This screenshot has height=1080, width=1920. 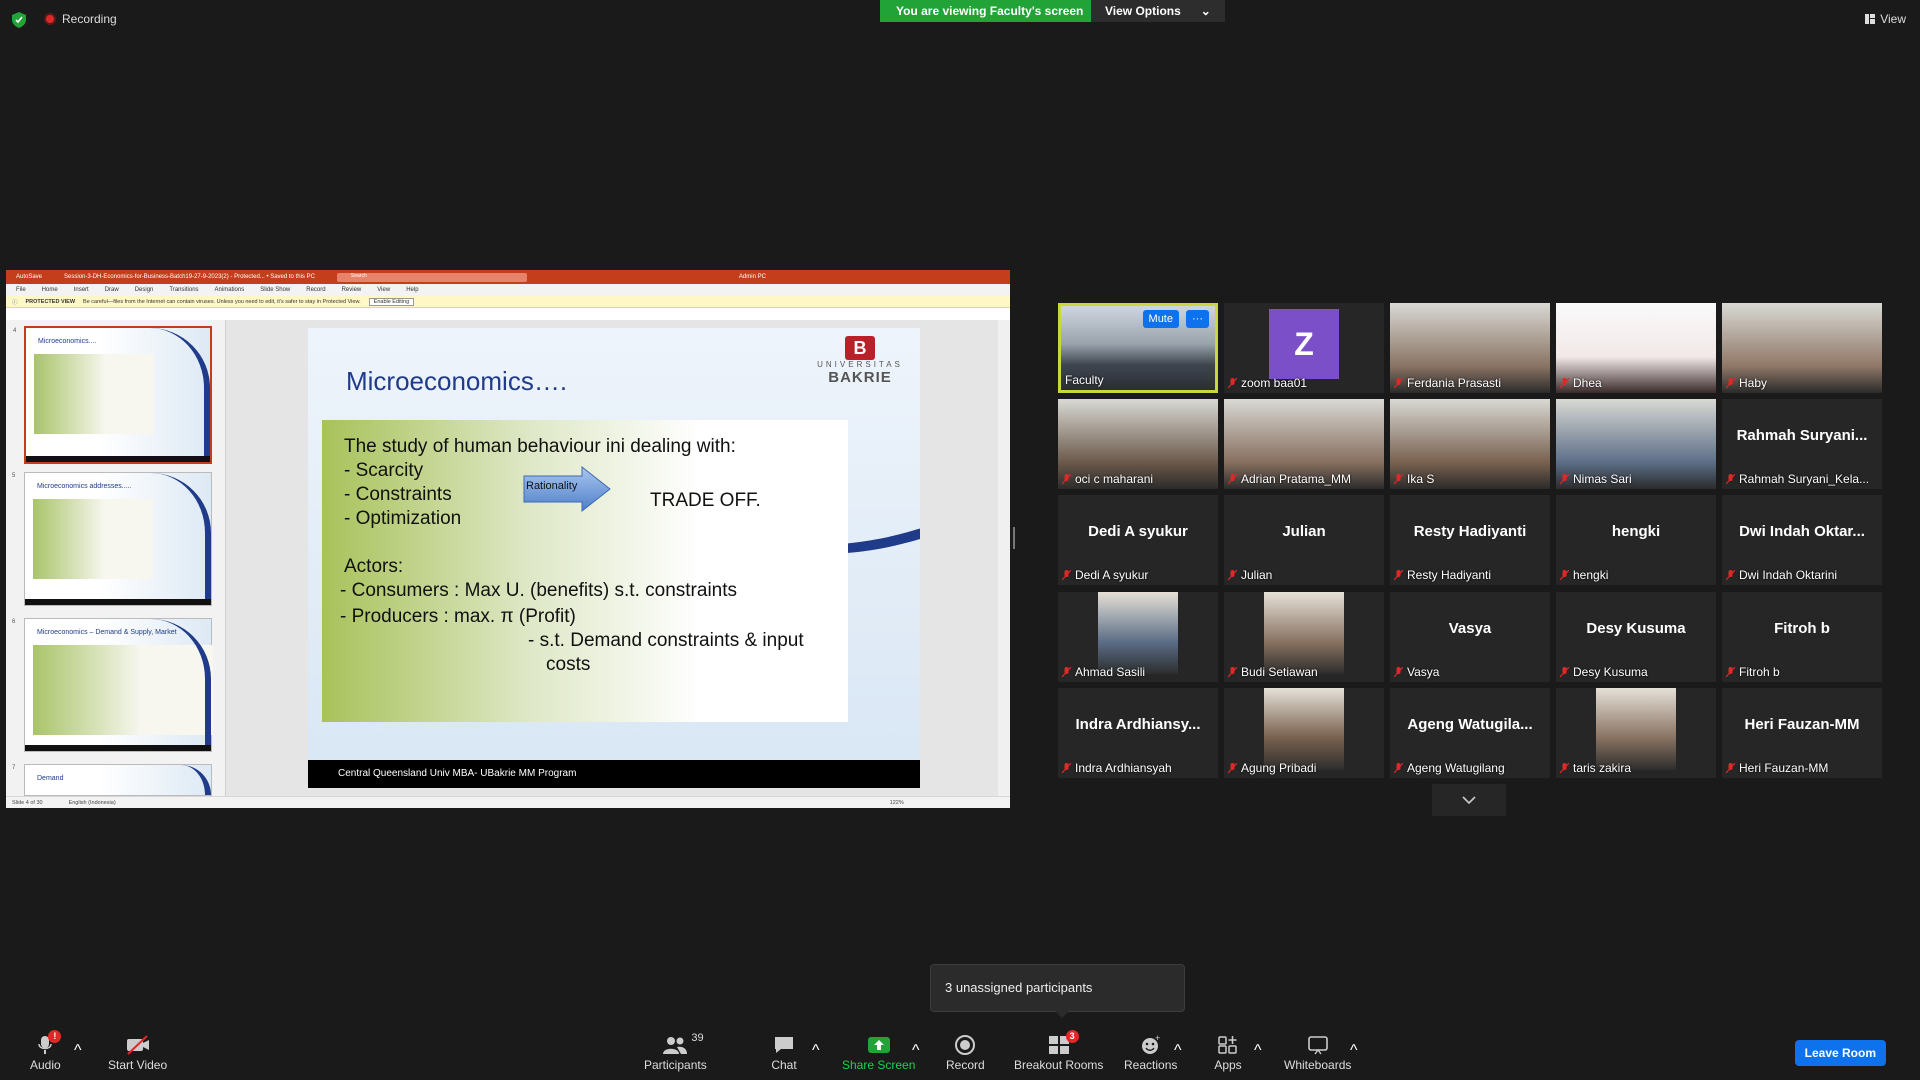 What do you see at coordinates (878, 1052) in the screenshot?
I see `share-screen-button: Share Screen` at bounding box center [878, 1052].